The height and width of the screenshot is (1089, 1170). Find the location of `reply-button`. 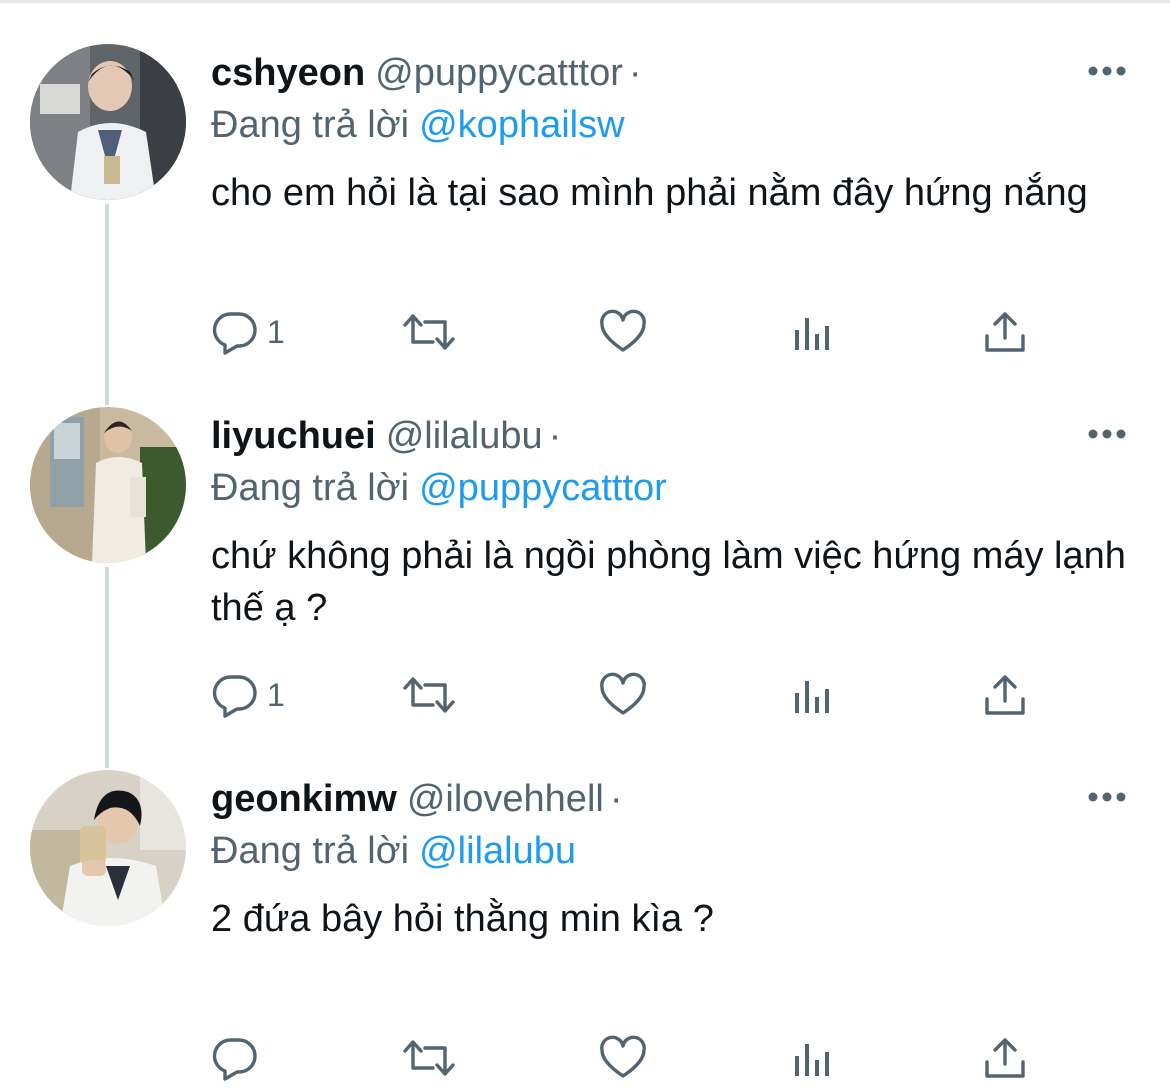

reply-button is located at coordinates (239, 1058).